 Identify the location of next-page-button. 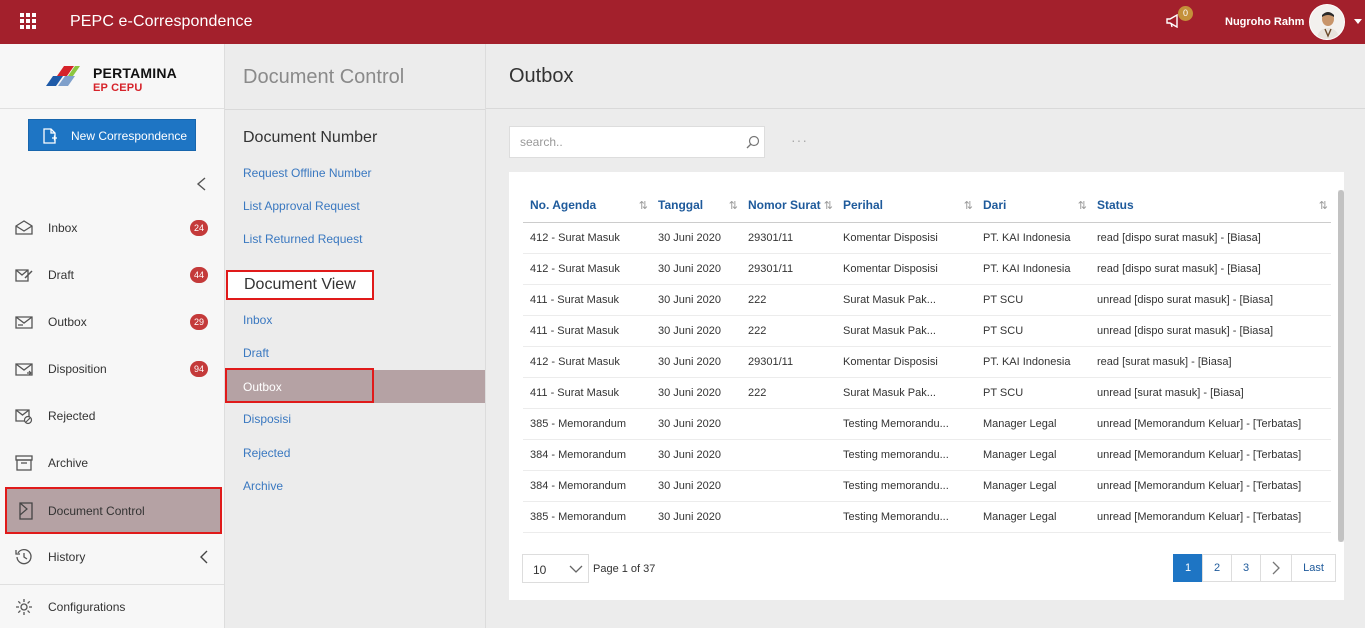
(1276, 568).